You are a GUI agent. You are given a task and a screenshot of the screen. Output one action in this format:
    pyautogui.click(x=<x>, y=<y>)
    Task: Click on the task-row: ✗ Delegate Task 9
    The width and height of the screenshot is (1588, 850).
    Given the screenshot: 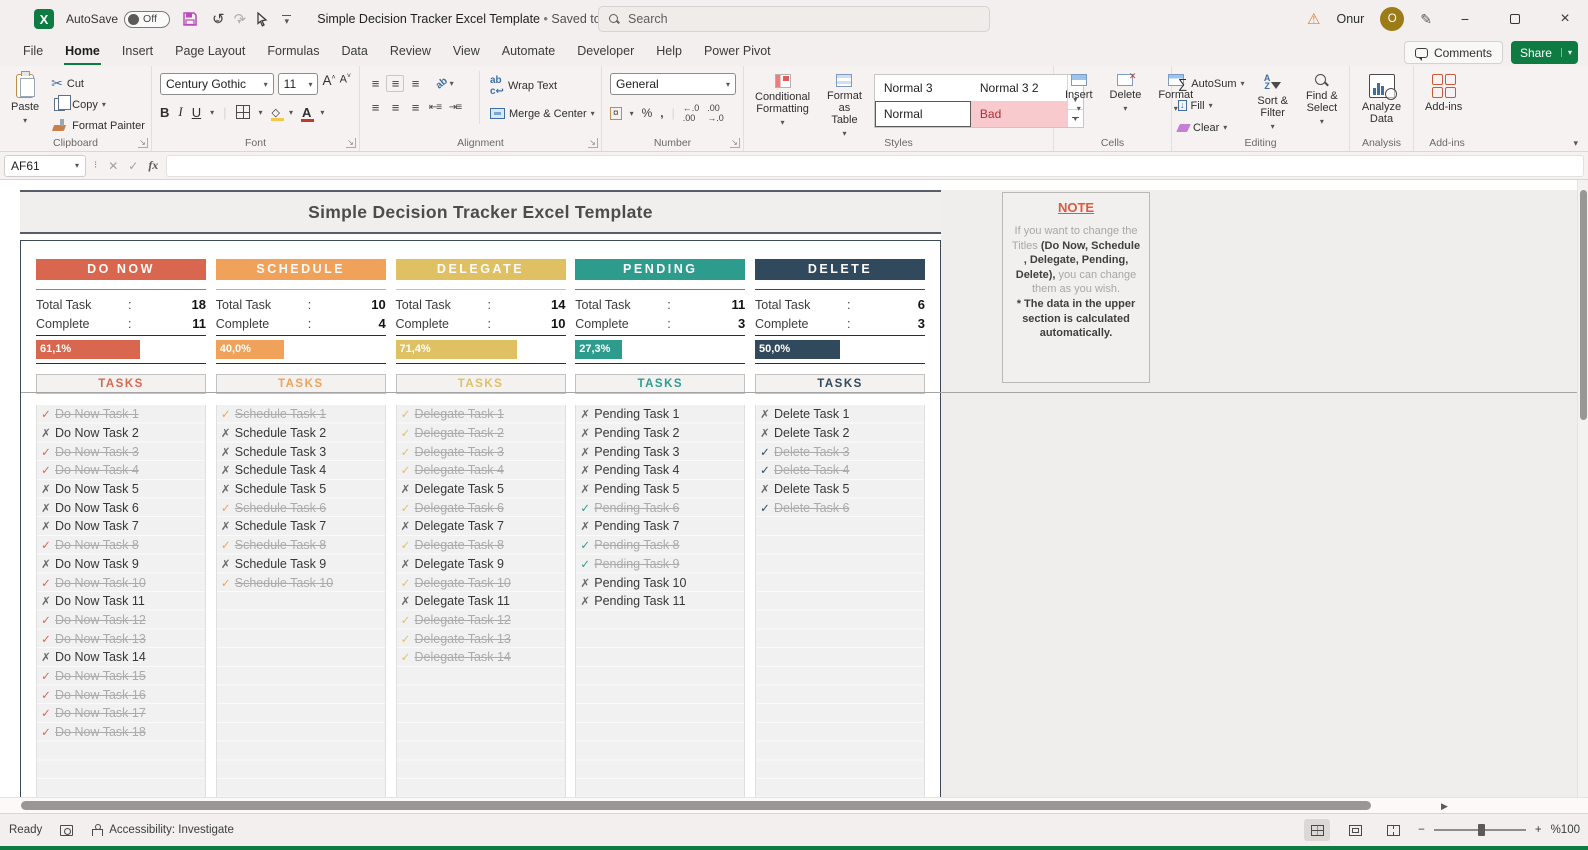 What is the action you would take?
    pyautogui.click(x=481, y=564)
    